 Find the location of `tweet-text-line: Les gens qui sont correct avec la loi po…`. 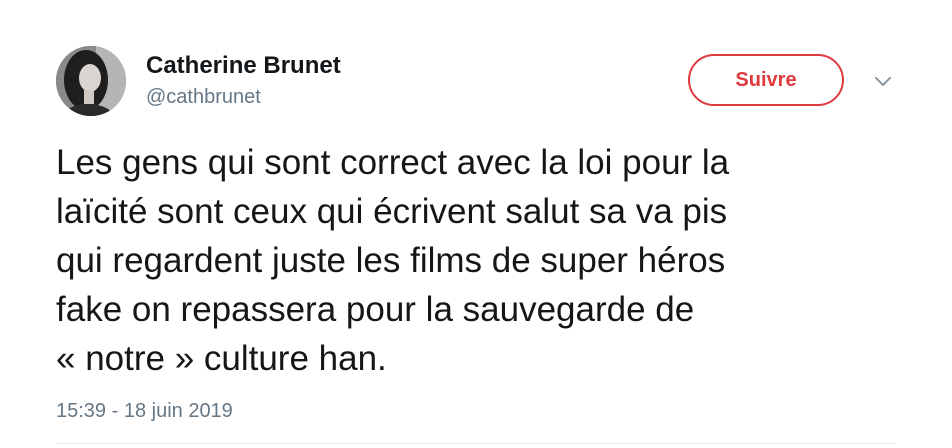

tweet-text-line: Les gens qui sont correct avec la loi po… is located at coordinates (393, 162).